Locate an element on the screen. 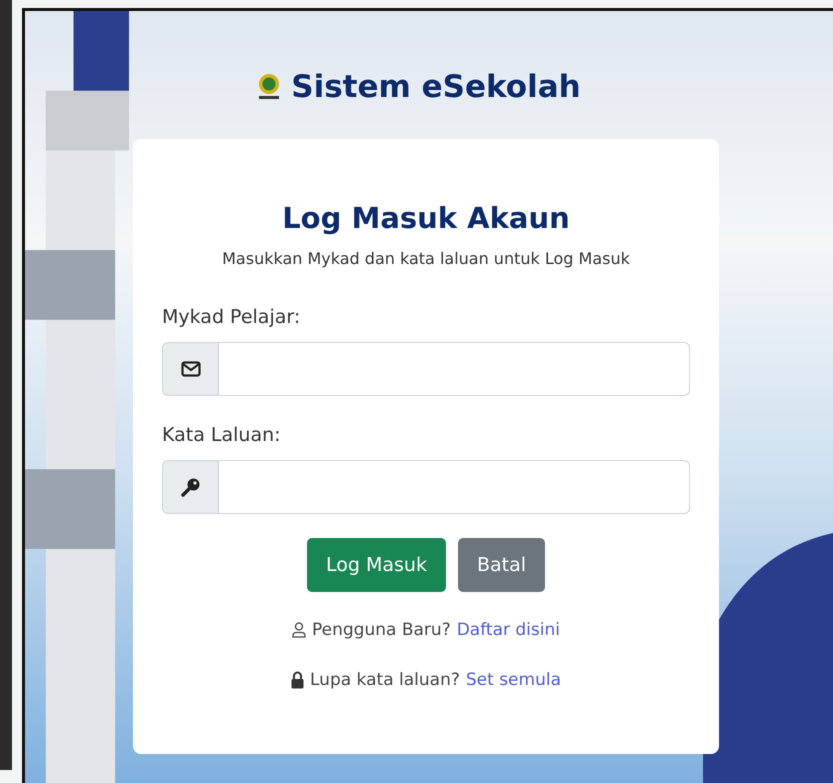 This screenshot has height=783, width=833. envelope-icon is located at coordinates (190, 369).